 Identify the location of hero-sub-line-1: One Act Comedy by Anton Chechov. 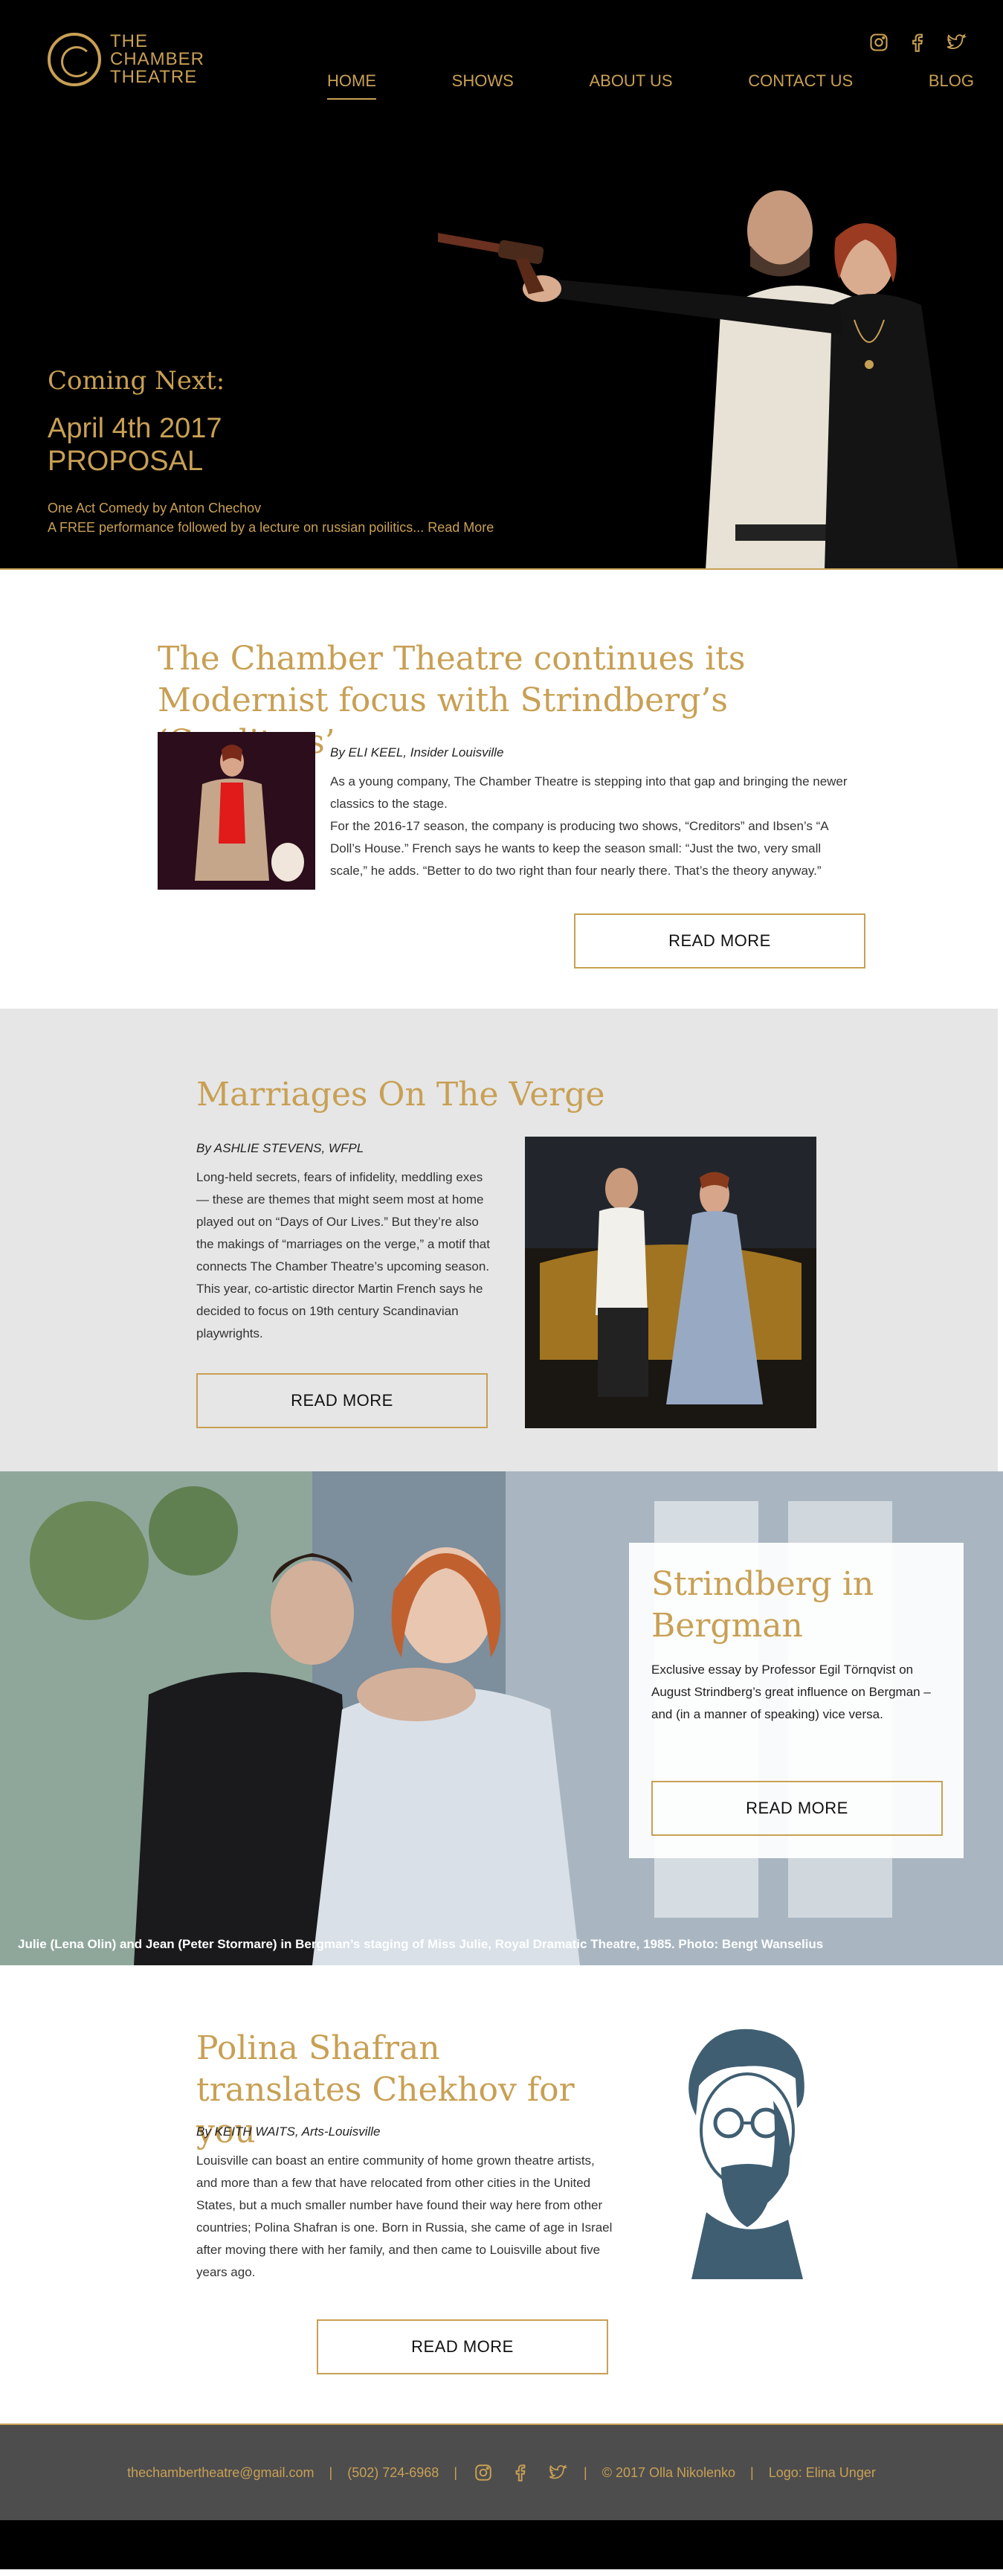
(155, 508).